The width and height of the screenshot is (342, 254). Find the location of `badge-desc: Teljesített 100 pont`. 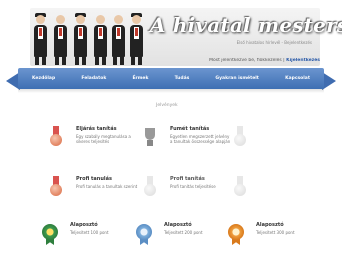

badge-desc: Teljesített 100 pont is located at coordinates (89, 232).